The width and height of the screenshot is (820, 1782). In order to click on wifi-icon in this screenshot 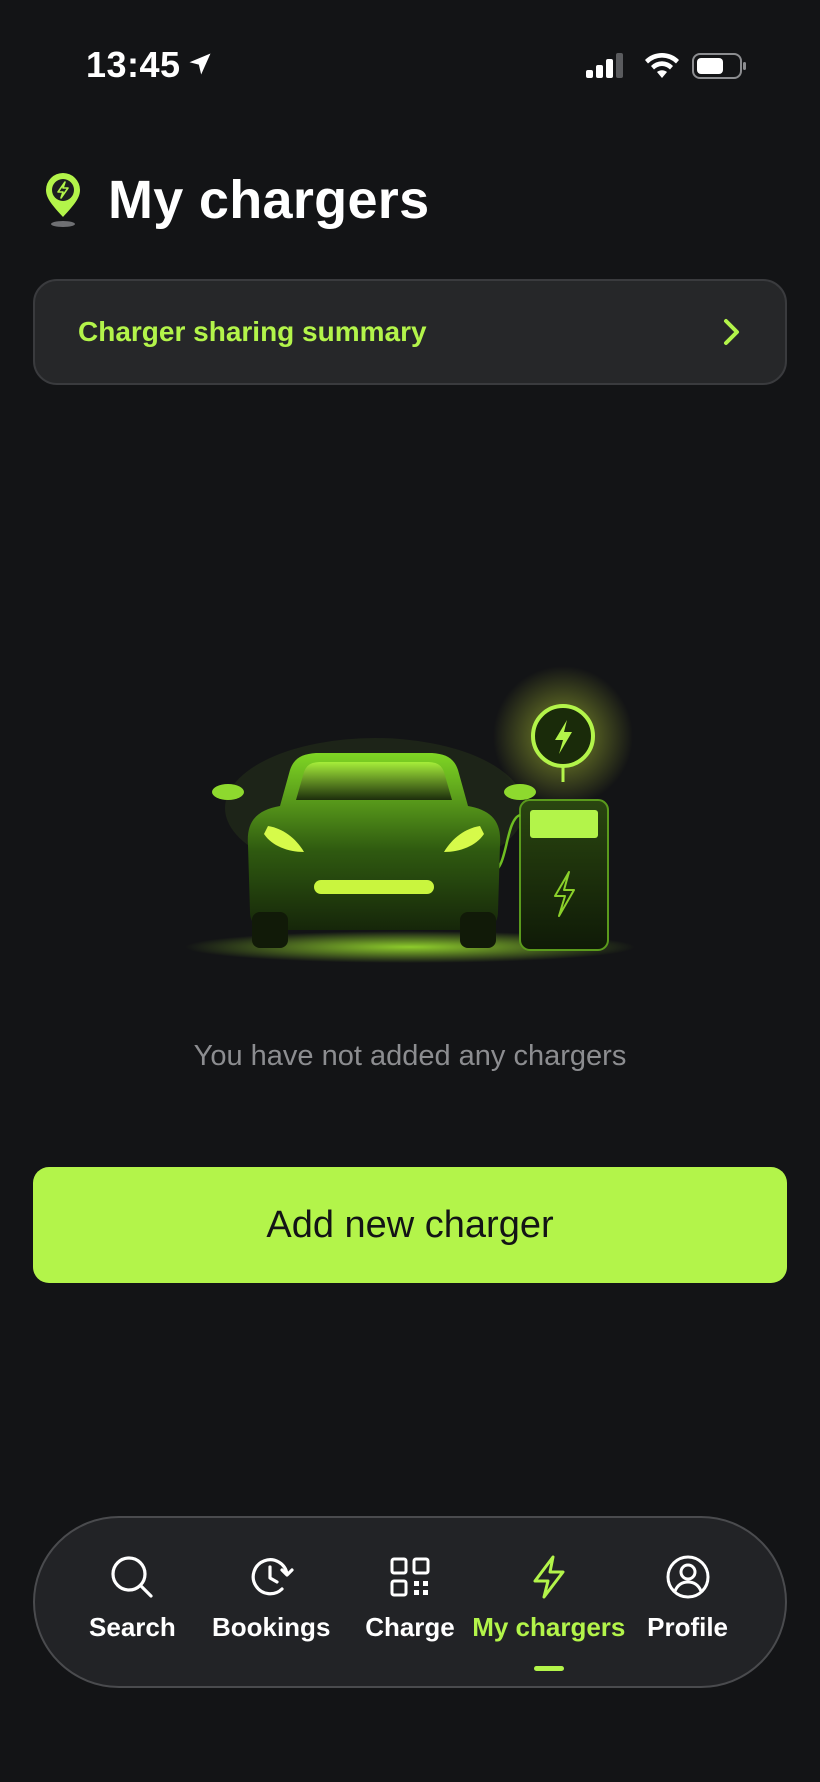, I will do `click(662, 65)`.